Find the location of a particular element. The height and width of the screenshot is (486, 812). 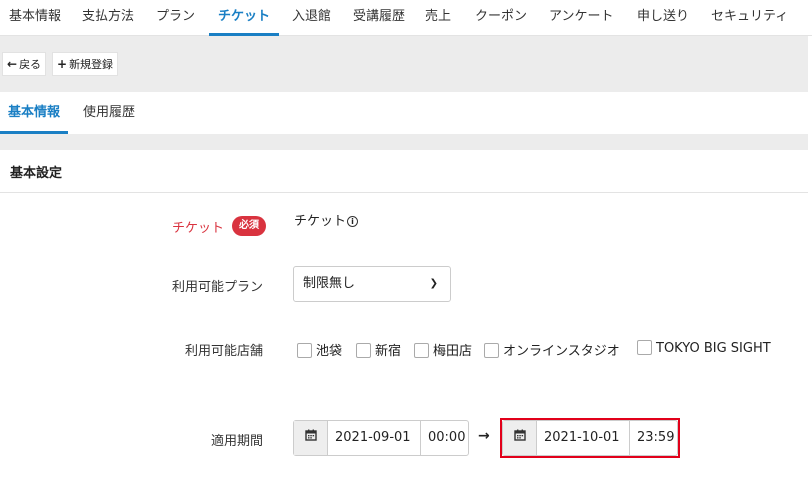

period-label: 適用期間 is located at coordinates (237, 441).